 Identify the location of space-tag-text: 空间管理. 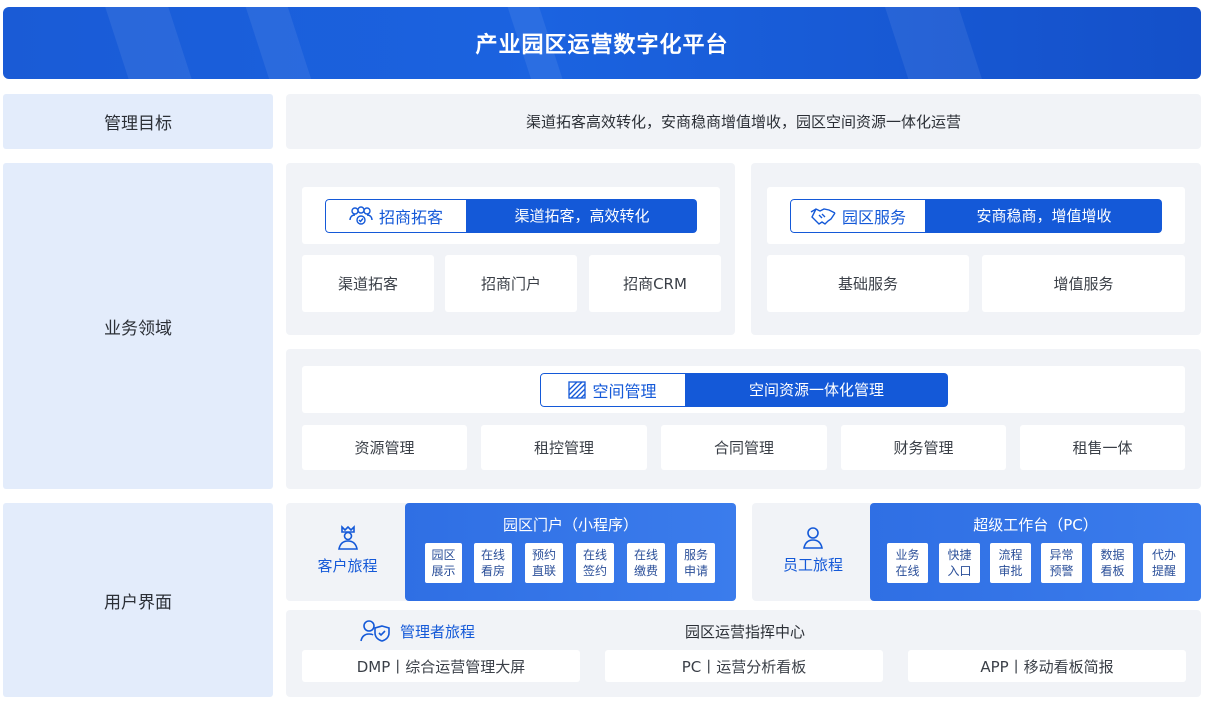
(624, 391).